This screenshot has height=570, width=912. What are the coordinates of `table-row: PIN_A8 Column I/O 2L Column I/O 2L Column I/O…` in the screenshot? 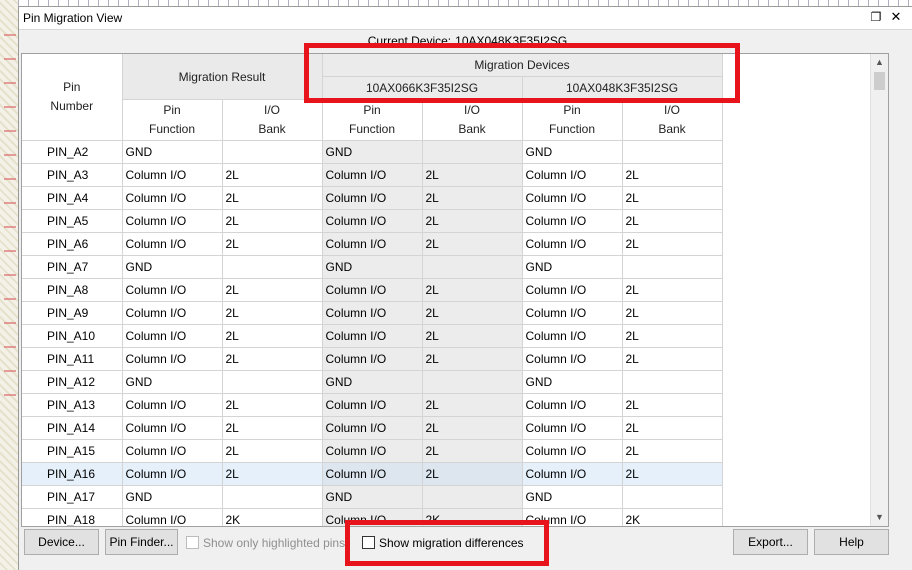 It's located at (372, 290).